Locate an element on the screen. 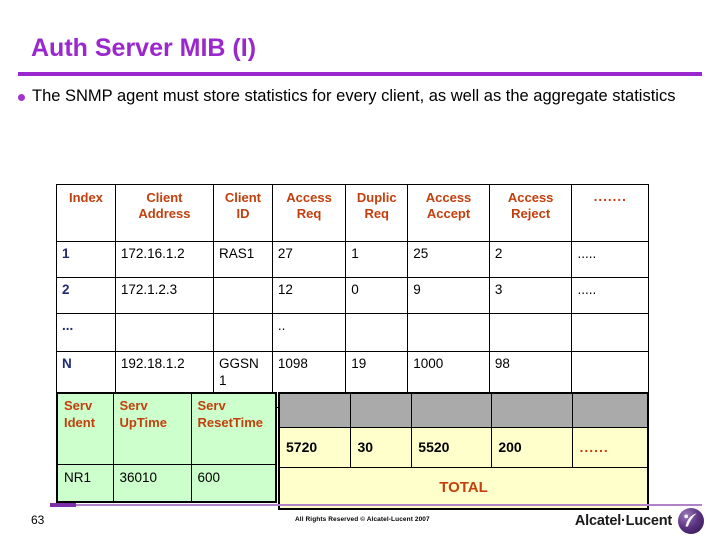 The height and width of the screenshot is (540, 720). cell-serv-uptime: 36010 is located at coordinates (152, 483).